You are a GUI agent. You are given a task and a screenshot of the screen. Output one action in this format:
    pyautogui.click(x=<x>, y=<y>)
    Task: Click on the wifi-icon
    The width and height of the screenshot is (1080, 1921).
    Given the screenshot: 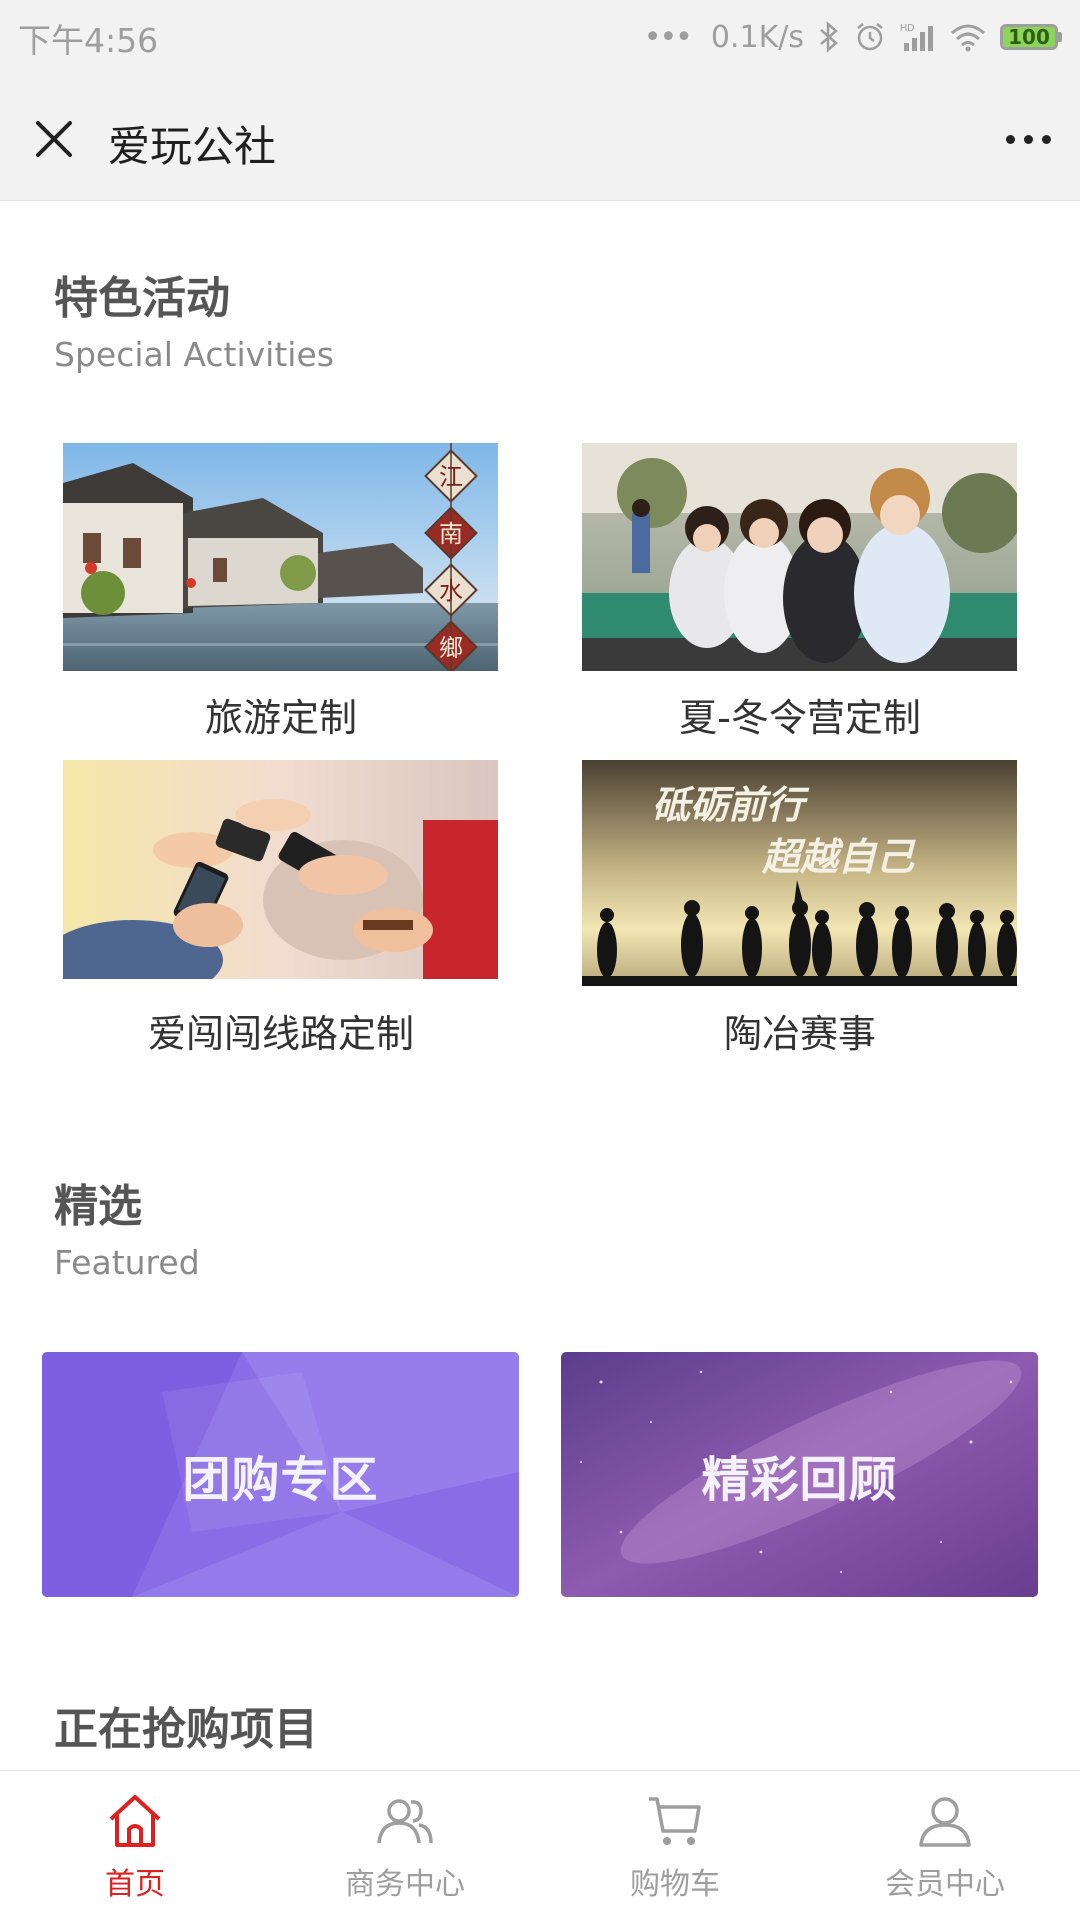 What is the action you would take?
    pyautogui.click(x=968, y=38)
    